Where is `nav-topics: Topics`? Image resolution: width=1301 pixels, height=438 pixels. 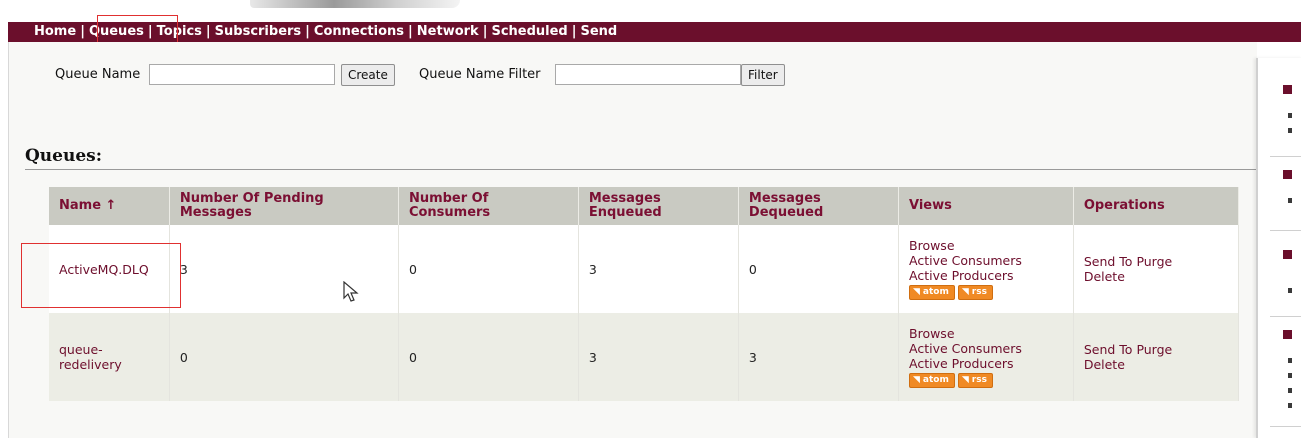
nav-topics: Topics is located at coordinates (179, 31).